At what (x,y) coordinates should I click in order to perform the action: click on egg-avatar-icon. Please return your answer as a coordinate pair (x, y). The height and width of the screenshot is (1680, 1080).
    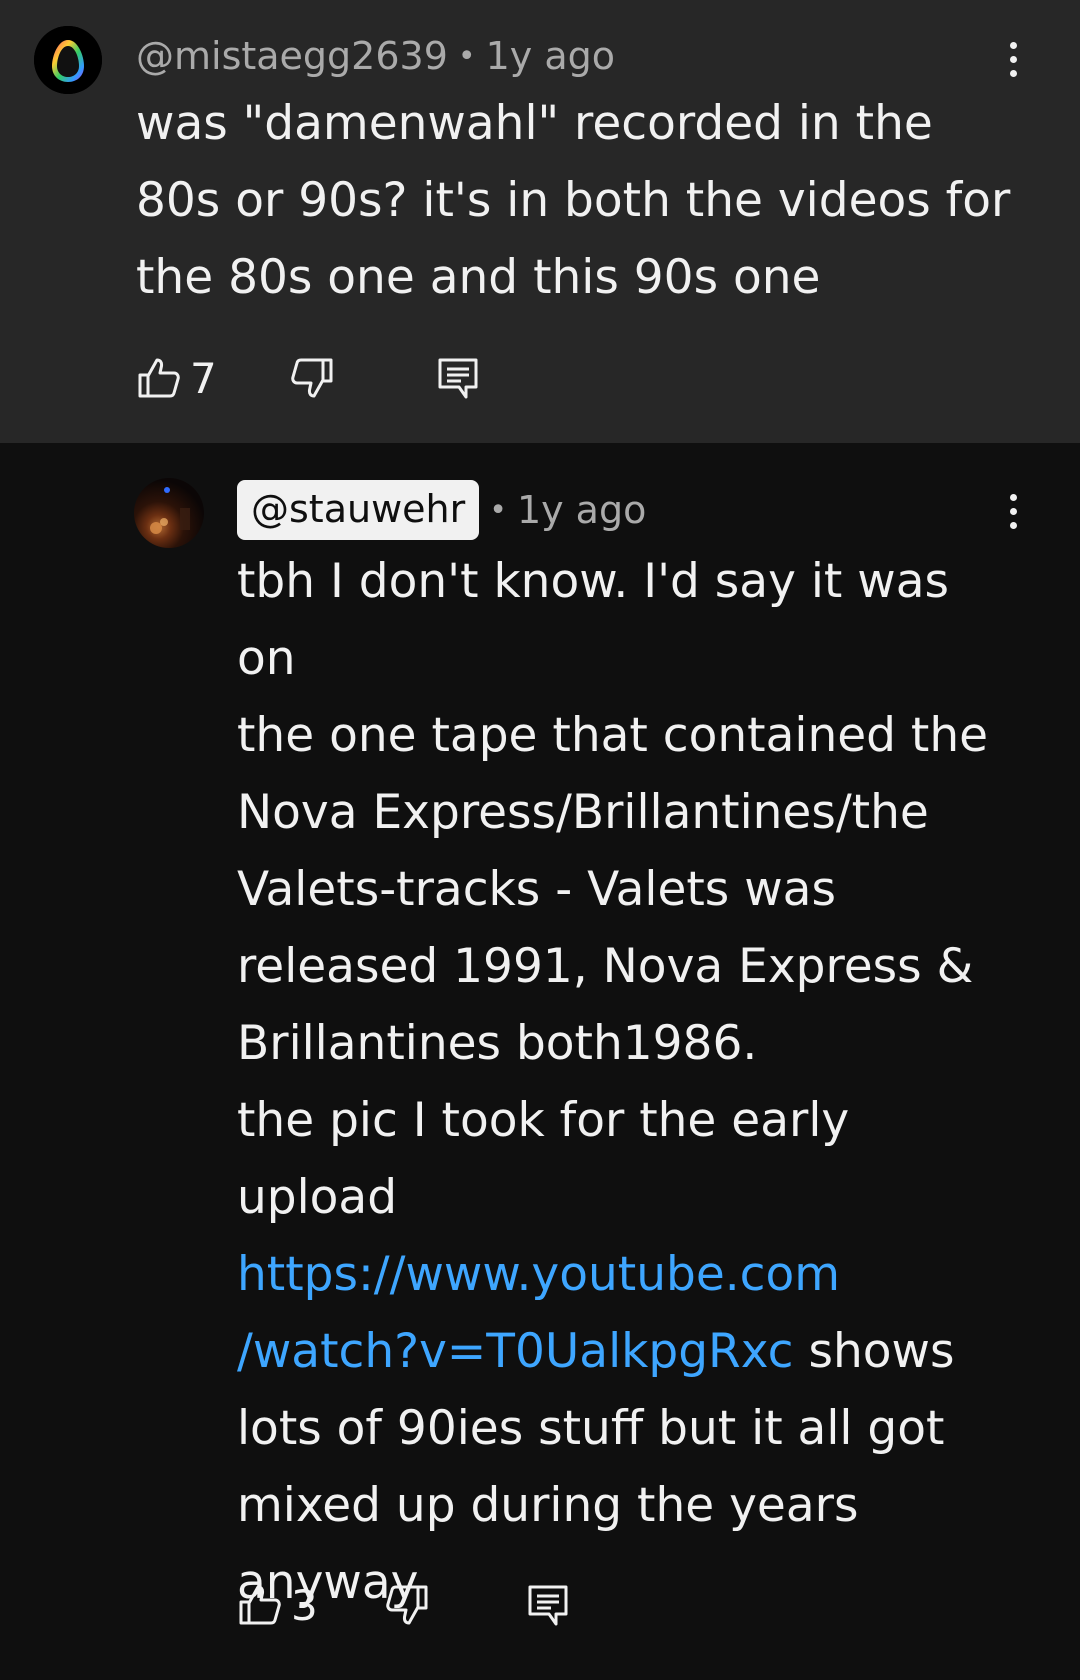
    Looking at the image, I should click on (68, 60).